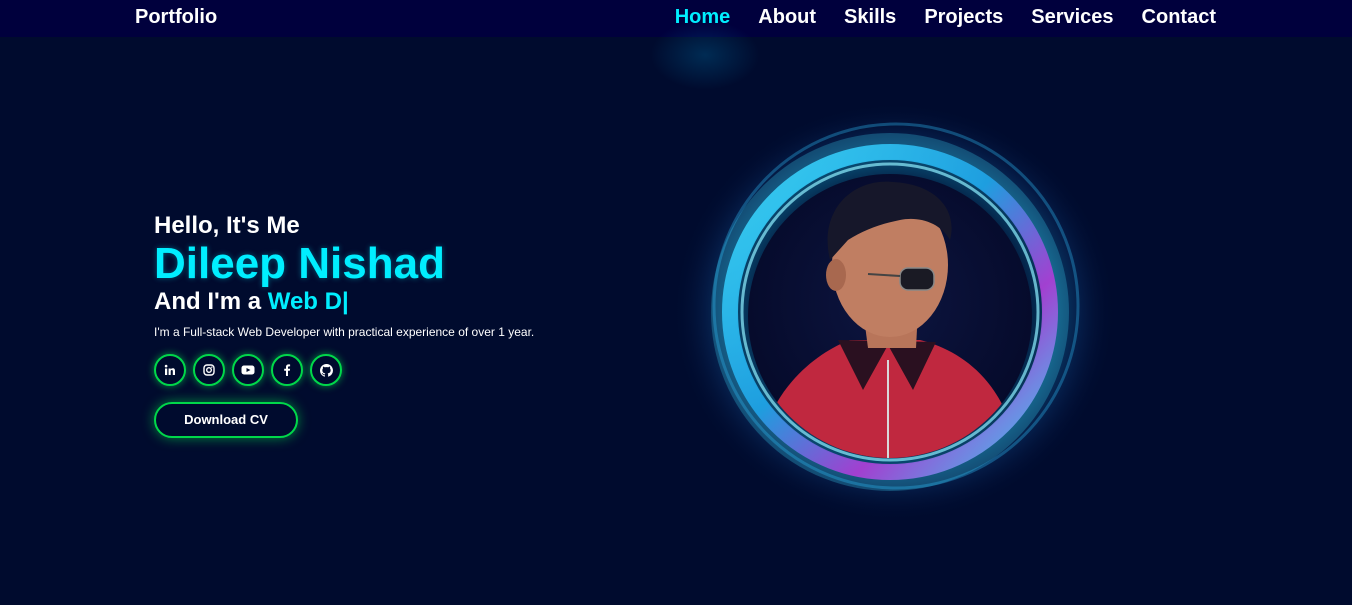  I want to click on hero-role-typed: Web D|, so click(308, 301).